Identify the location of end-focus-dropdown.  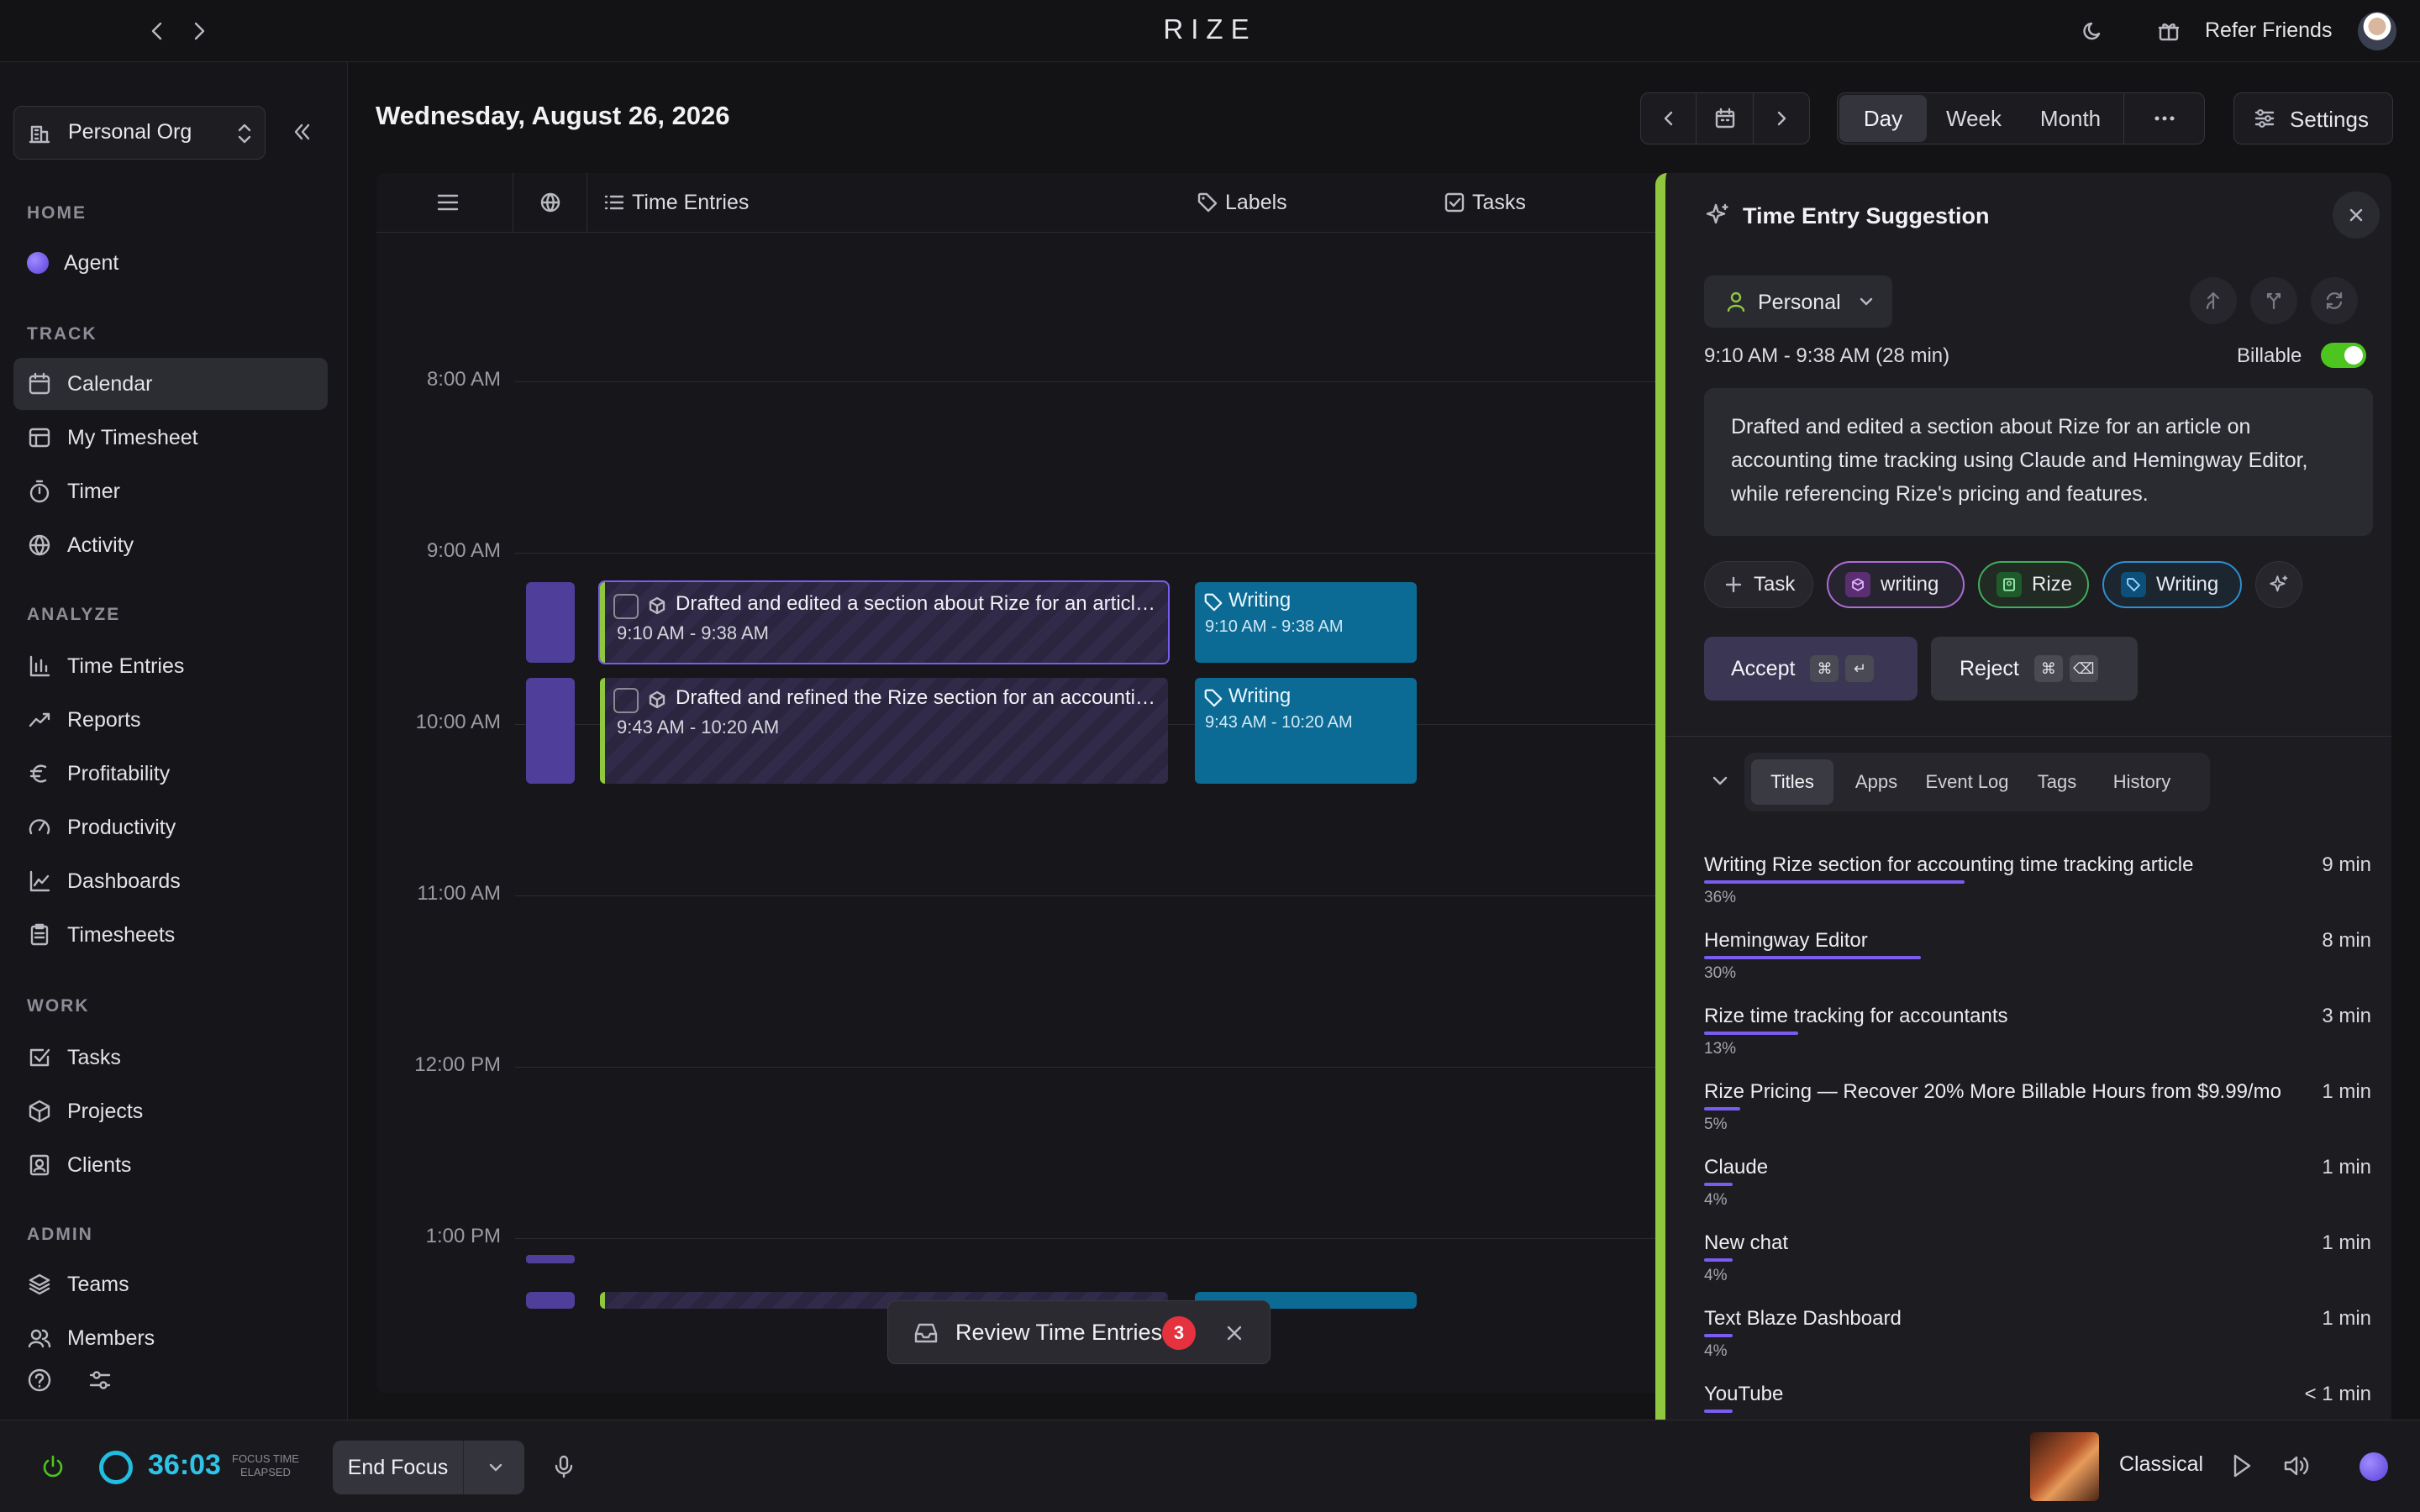
(496, 1467).